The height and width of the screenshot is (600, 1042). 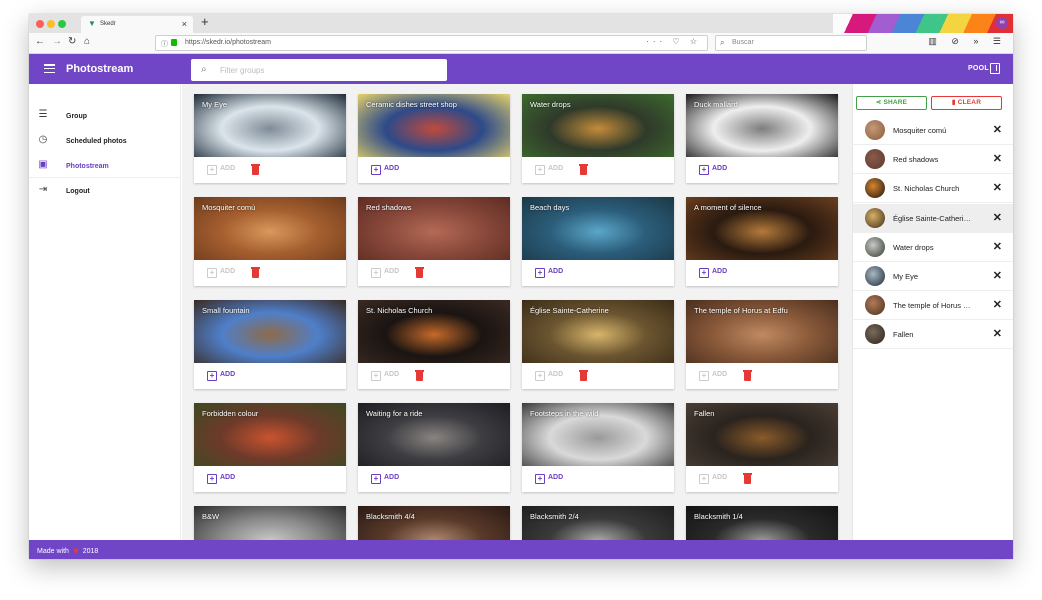 I want to click on browser-tab: ▼ Skedr ×, so click(x=137, y=24).